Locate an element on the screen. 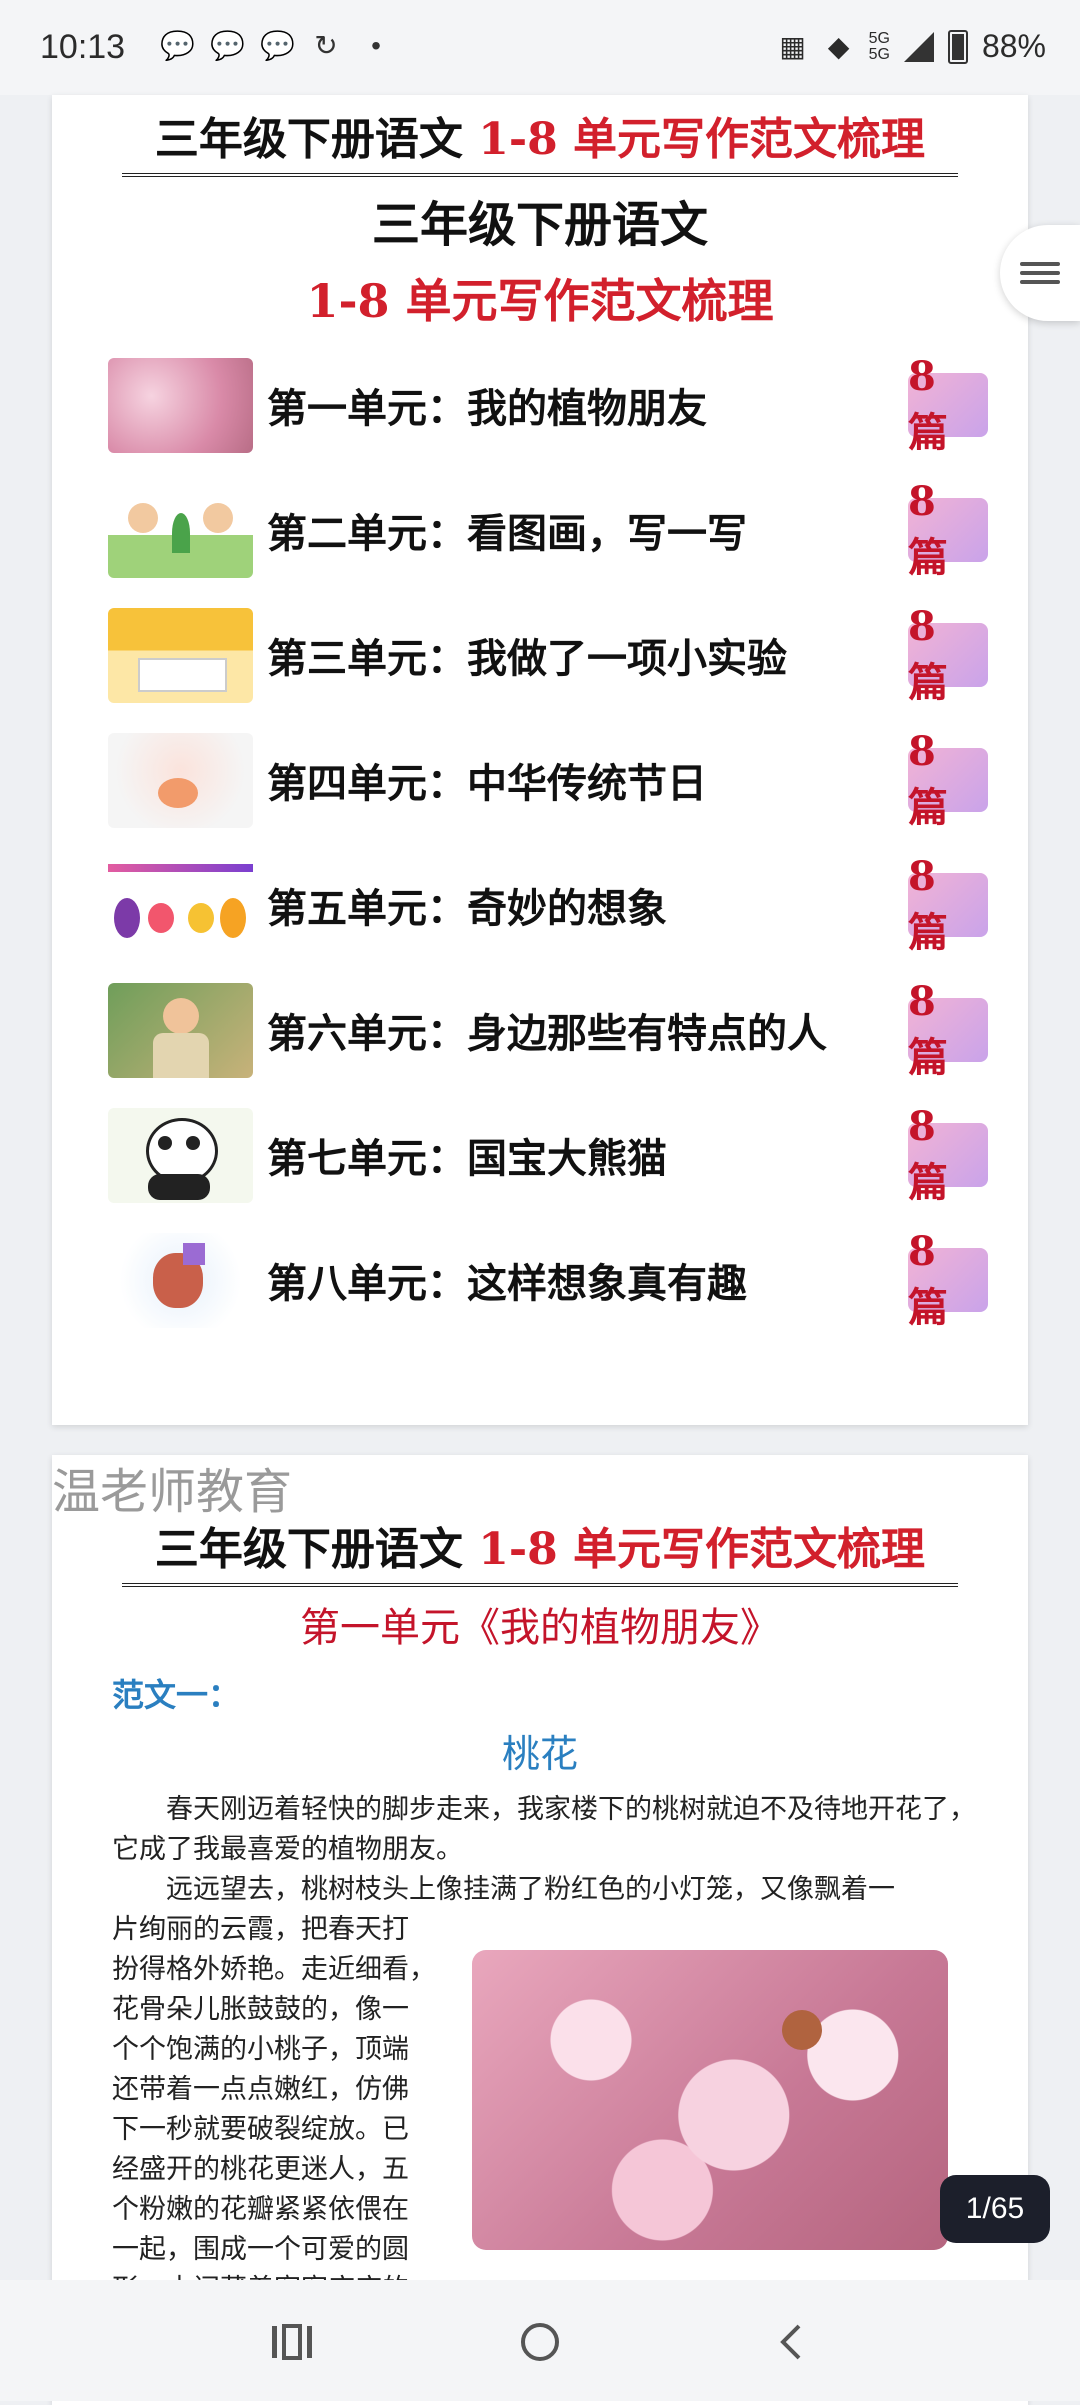  navigation-bar is located at coordinates (540, 2340).